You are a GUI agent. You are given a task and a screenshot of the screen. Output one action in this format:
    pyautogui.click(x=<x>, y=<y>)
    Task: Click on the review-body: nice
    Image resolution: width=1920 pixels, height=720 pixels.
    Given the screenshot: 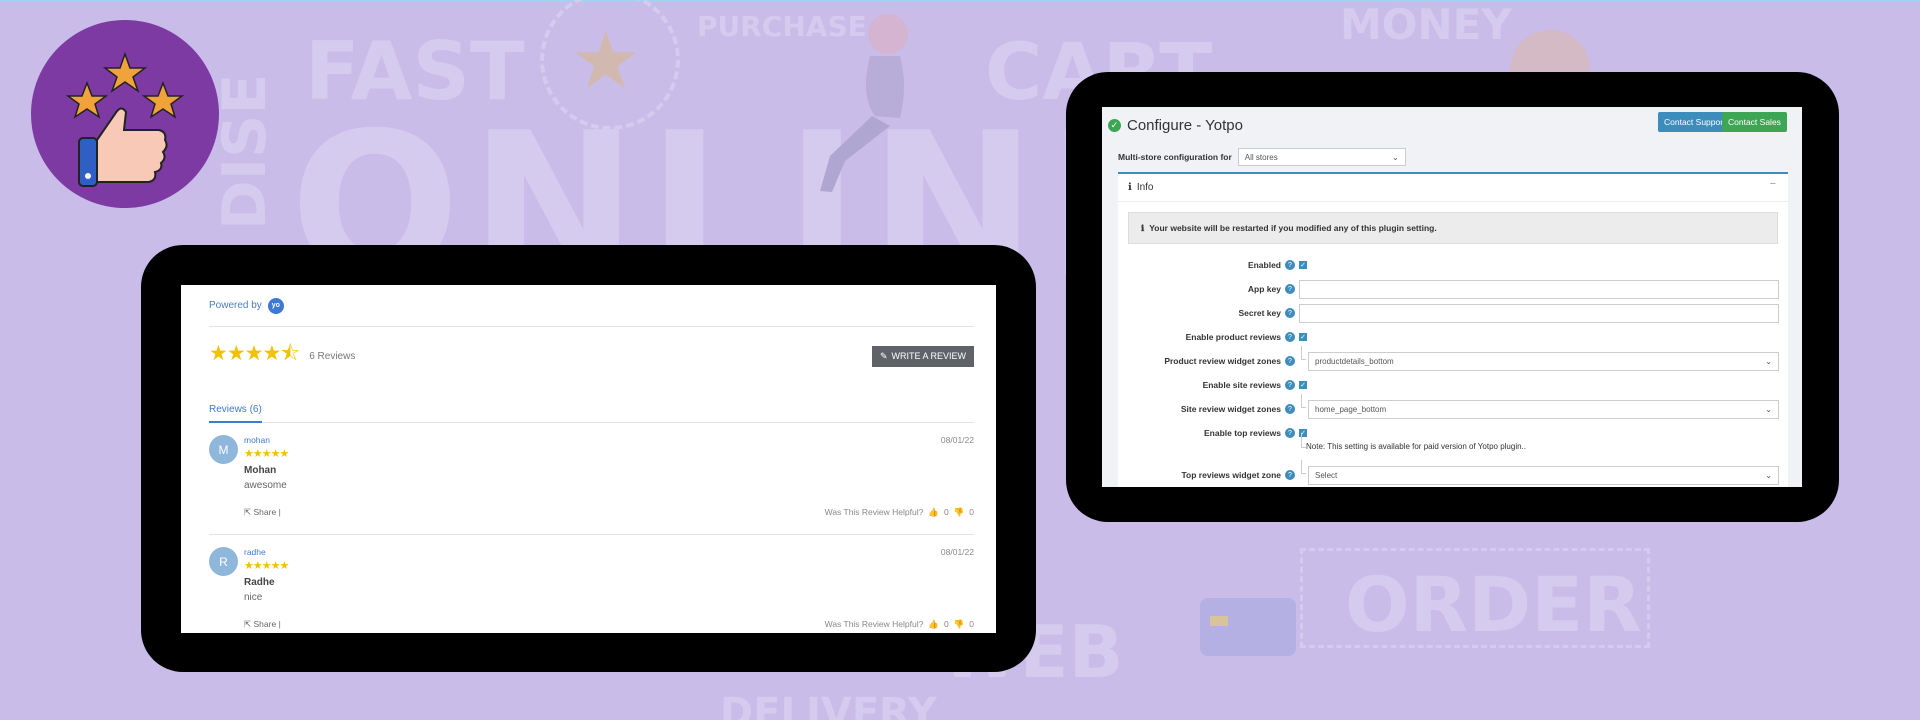 What is the action you would take?
    pyautogui.click(x=253, y=597)
    